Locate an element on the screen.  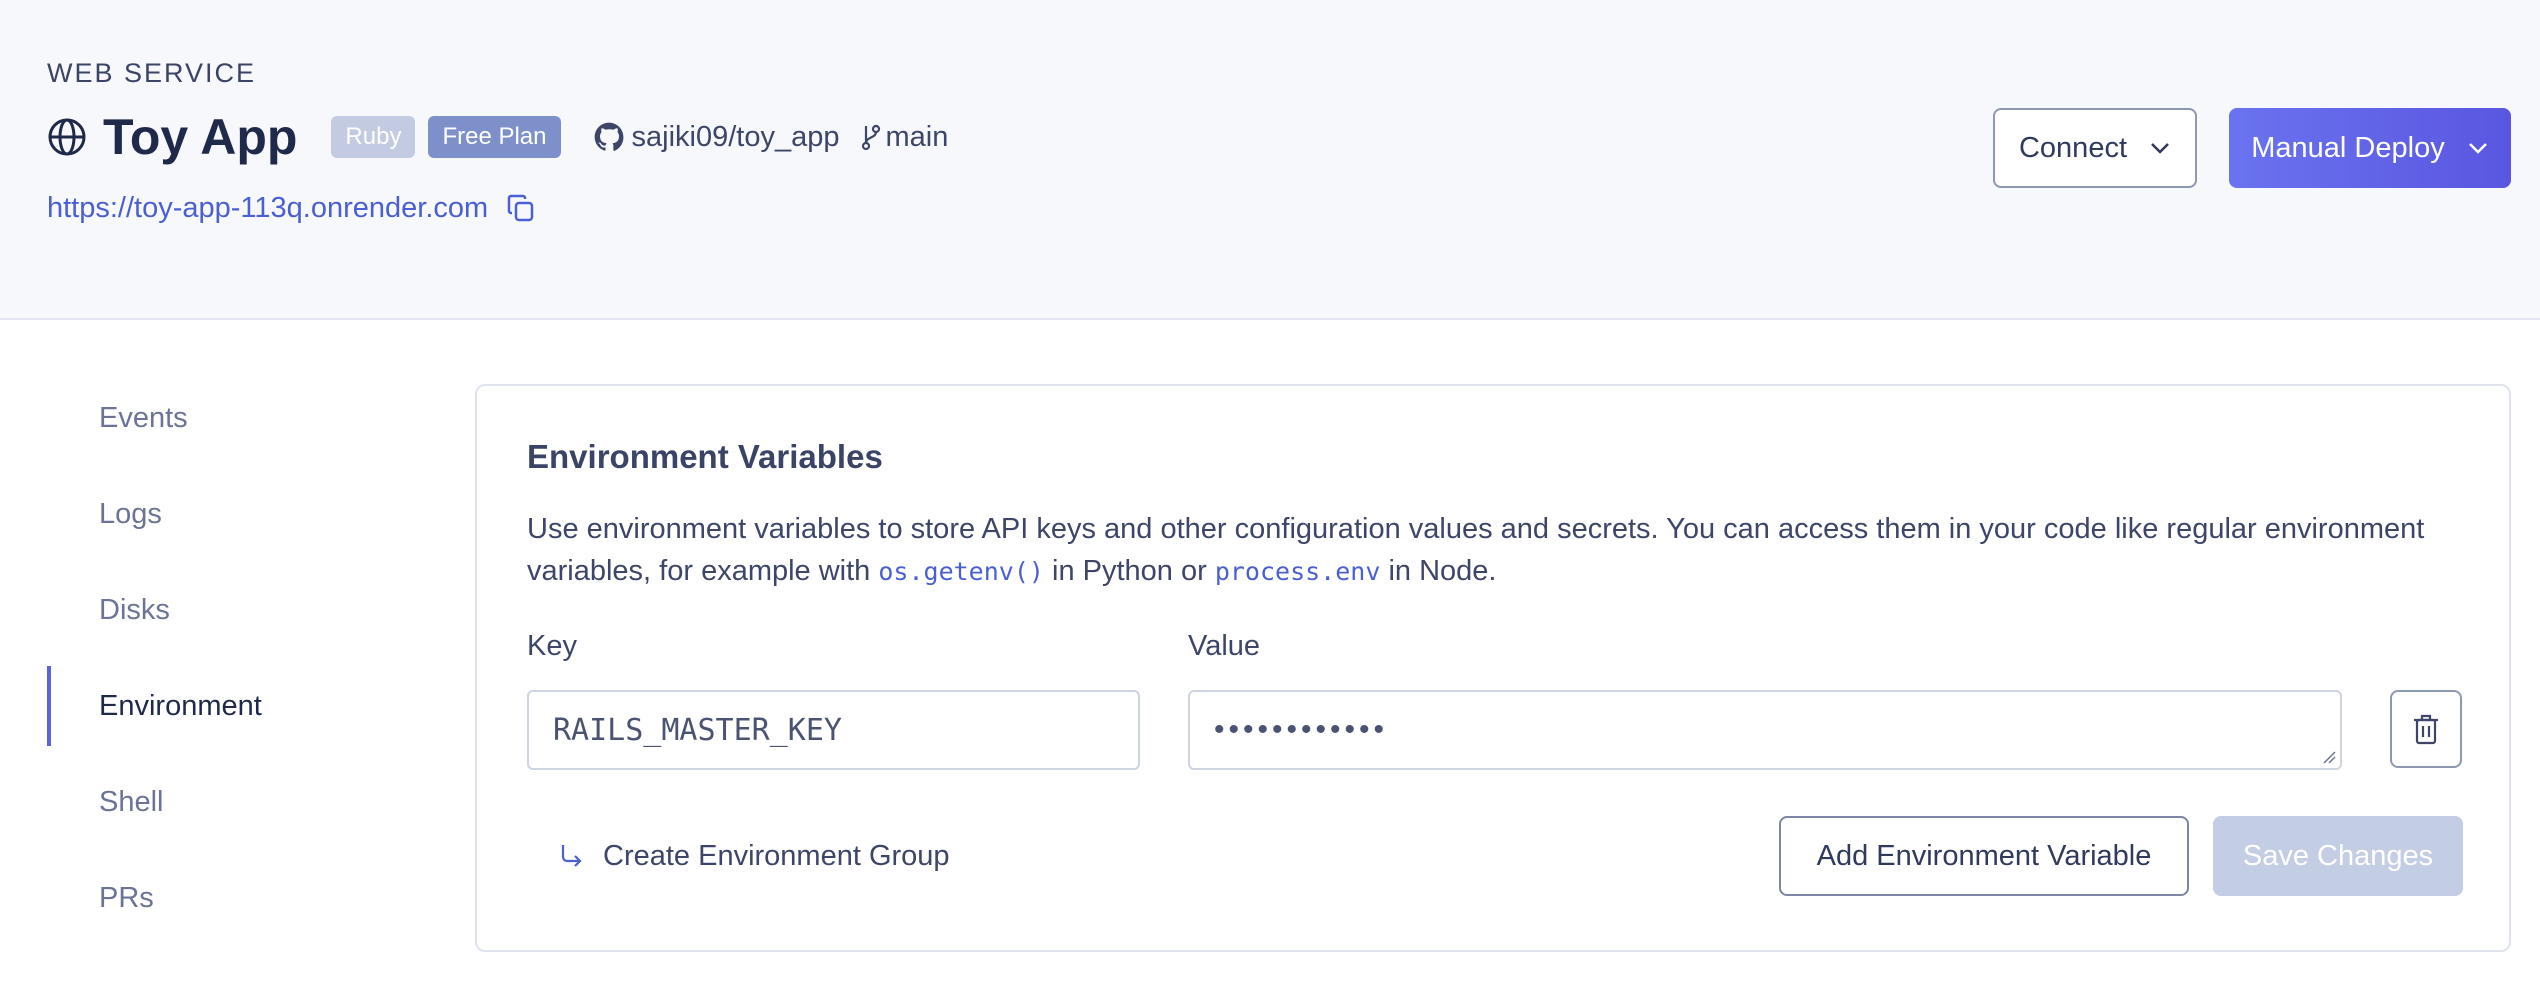
code-process-env: process.env is located at coordinates (1297, 571).